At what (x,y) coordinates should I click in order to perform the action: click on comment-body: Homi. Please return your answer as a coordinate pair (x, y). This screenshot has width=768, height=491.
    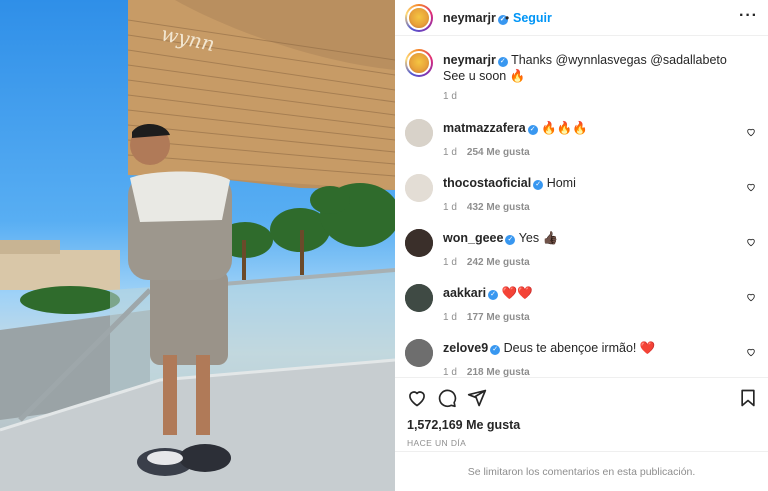
    Looking at the image, I should click on (561, 183).